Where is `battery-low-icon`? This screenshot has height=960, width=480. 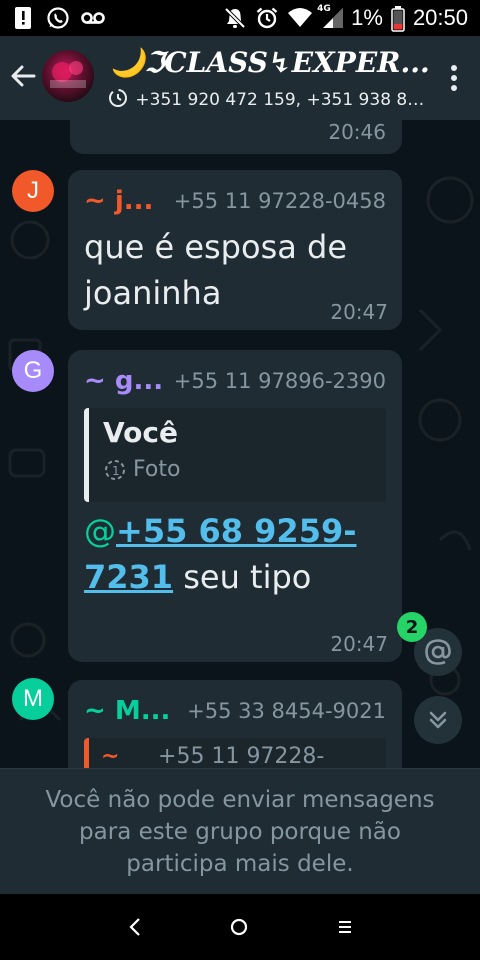
battery-low-icon is located at coordinates (398, 19).